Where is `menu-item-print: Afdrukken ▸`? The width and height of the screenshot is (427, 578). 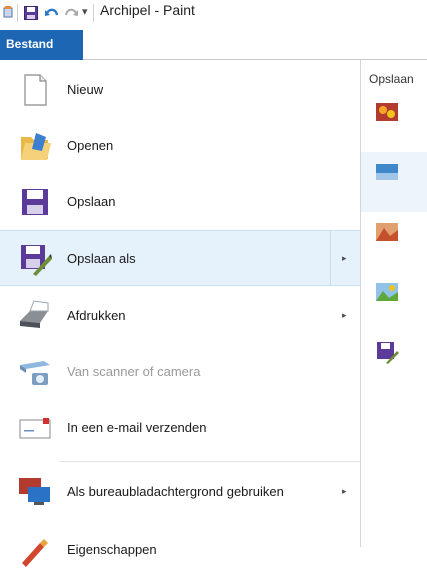 menu-item-print: Afdrukken ▸ is located at coordinates (180, 316).